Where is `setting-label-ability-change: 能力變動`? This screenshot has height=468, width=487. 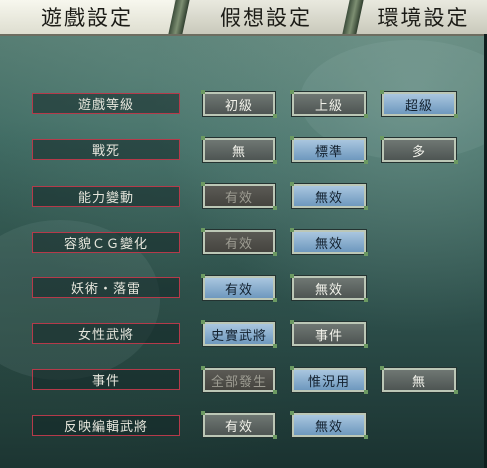
setting-label-ability-change: 能力變動 is located at coordinates (106, 196).